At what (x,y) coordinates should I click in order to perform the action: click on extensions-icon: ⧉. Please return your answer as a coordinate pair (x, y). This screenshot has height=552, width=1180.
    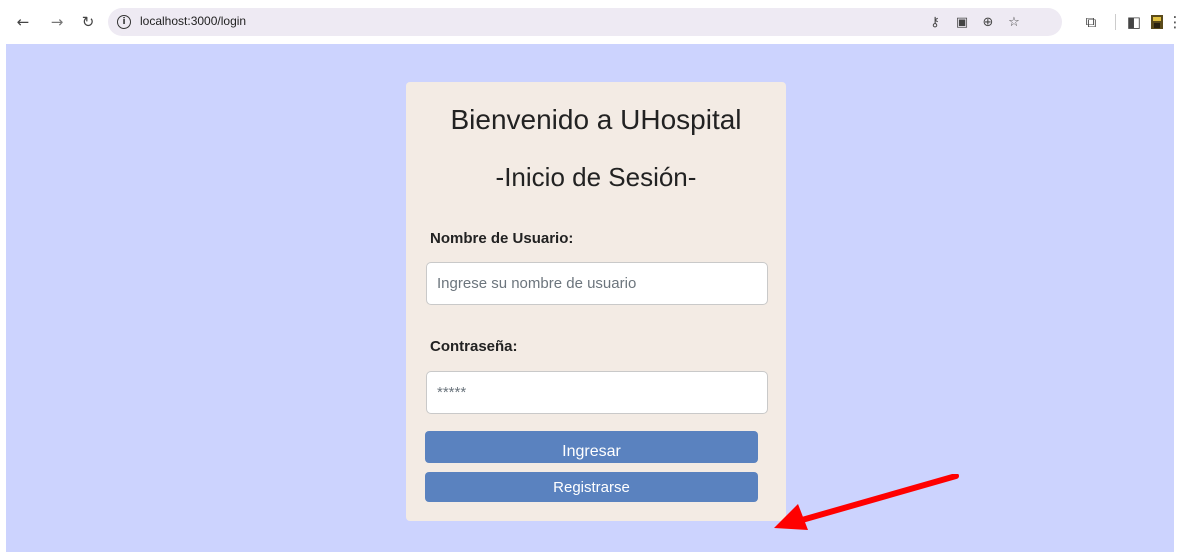
    Looking at the image, I should click on (1091, 22).